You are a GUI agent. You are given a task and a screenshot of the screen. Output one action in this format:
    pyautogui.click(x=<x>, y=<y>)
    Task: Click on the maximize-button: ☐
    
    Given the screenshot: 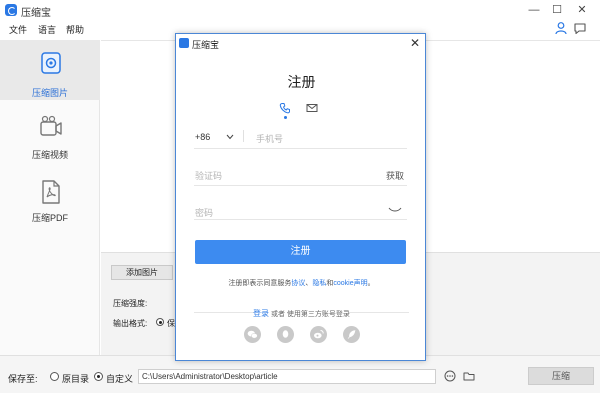 What is the action you would take?
    pyautogui.click(x=557, y=10)
    